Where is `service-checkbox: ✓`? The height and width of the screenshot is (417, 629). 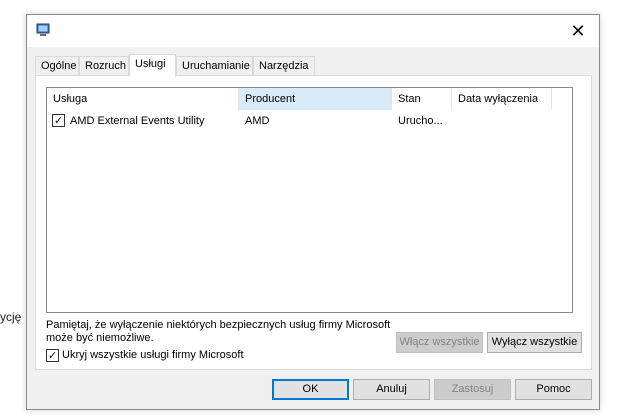 service-checkbox: ✓ is located at coordinates (58, 120).